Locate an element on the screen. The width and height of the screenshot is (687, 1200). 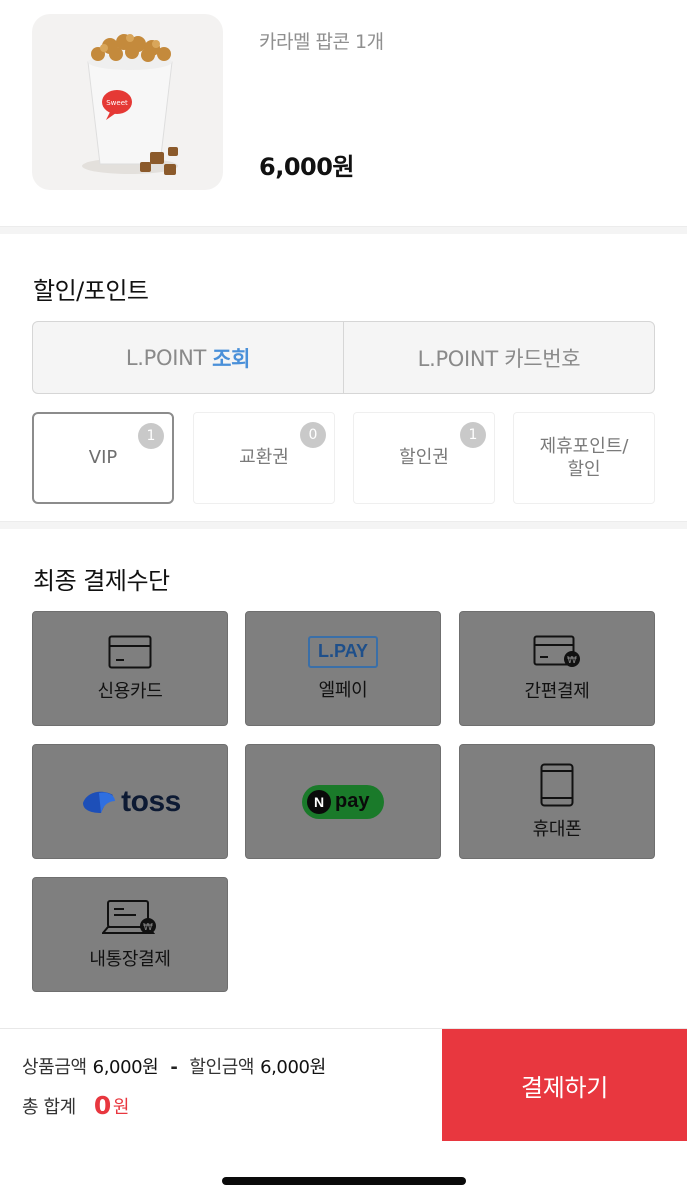
pay-method-easy-pay: ₩ 간편결제 is located at coordinates (557, 668).